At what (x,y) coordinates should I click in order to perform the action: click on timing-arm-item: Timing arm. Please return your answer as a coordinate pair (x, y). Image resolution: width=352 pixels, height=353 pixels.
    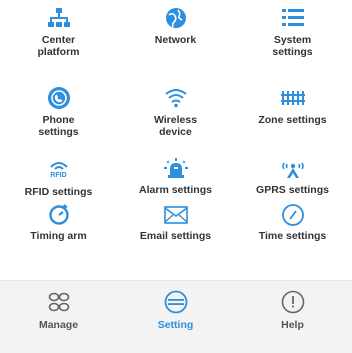
    Looking at the image, I should click on (58, 230).